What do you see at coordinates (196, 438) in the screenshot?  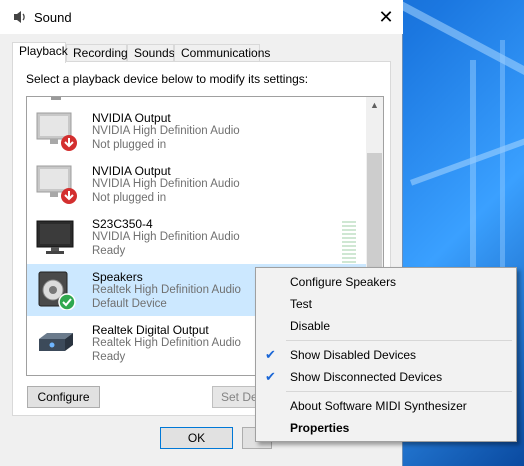 I see `ok-button: OK` at bounding box center [196, 438].